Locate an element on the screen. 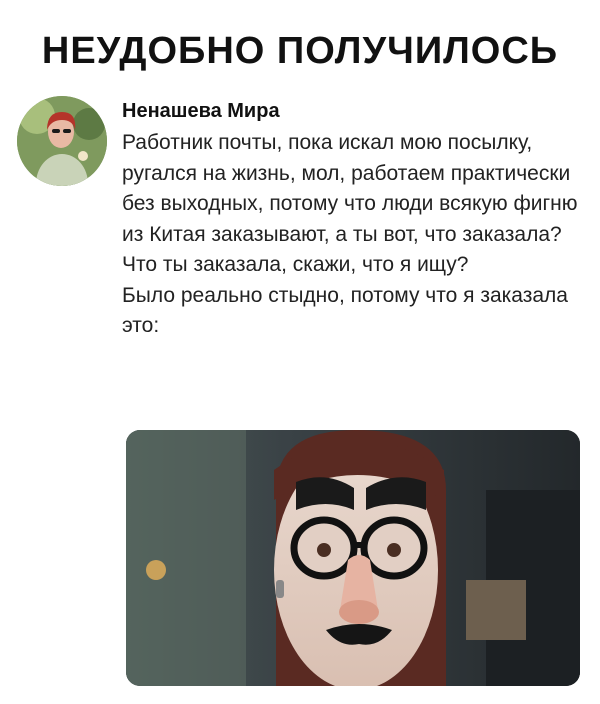 The height and width of the screenshot is (704, 600). author-avatar is located at coordinates (62, 141).